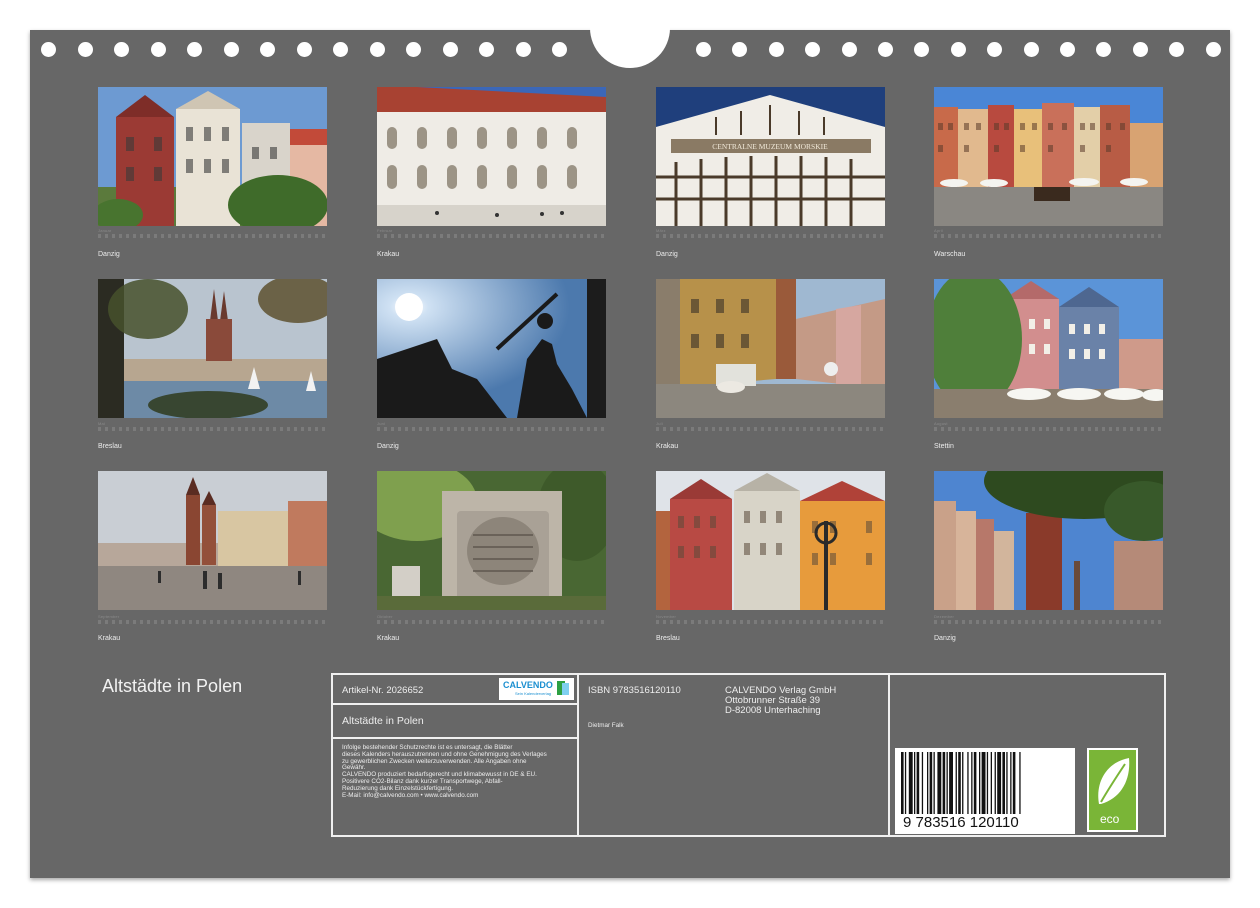  What do you see at coordinates (383, 690) in the screenshot?
I see `article-number: Artikel-Nr. 2026652` at bounding box center [383, 690].